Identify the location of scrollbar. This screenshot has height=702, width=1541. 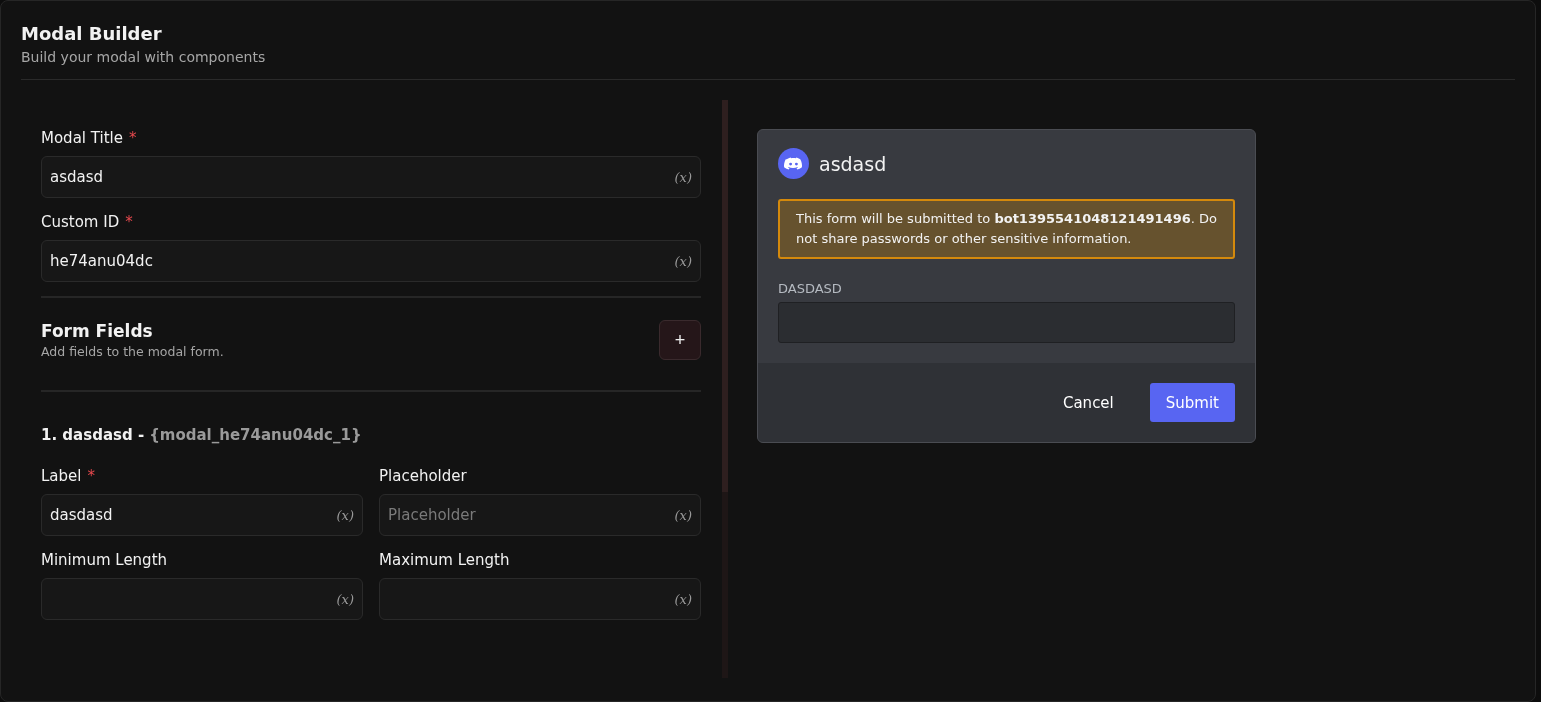
(725, 389).